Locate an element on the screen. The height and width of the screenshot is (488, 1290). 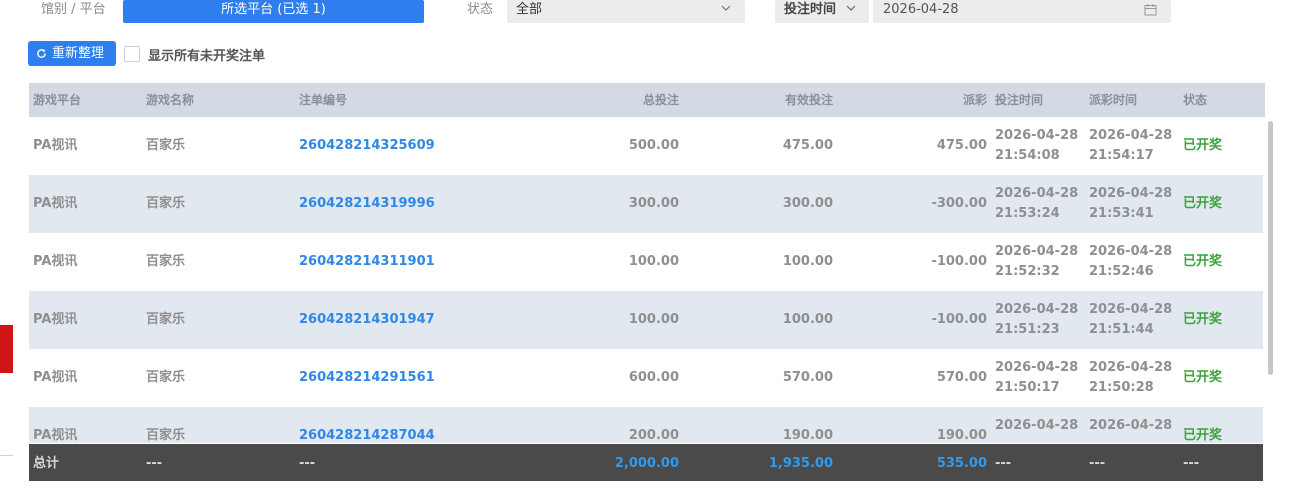
table-header: 游戏平台 游戏名称 注单编号 总投注 有效投注 派彩 投注时间 派彩时间 状态 is located at coordinates (647, 100).